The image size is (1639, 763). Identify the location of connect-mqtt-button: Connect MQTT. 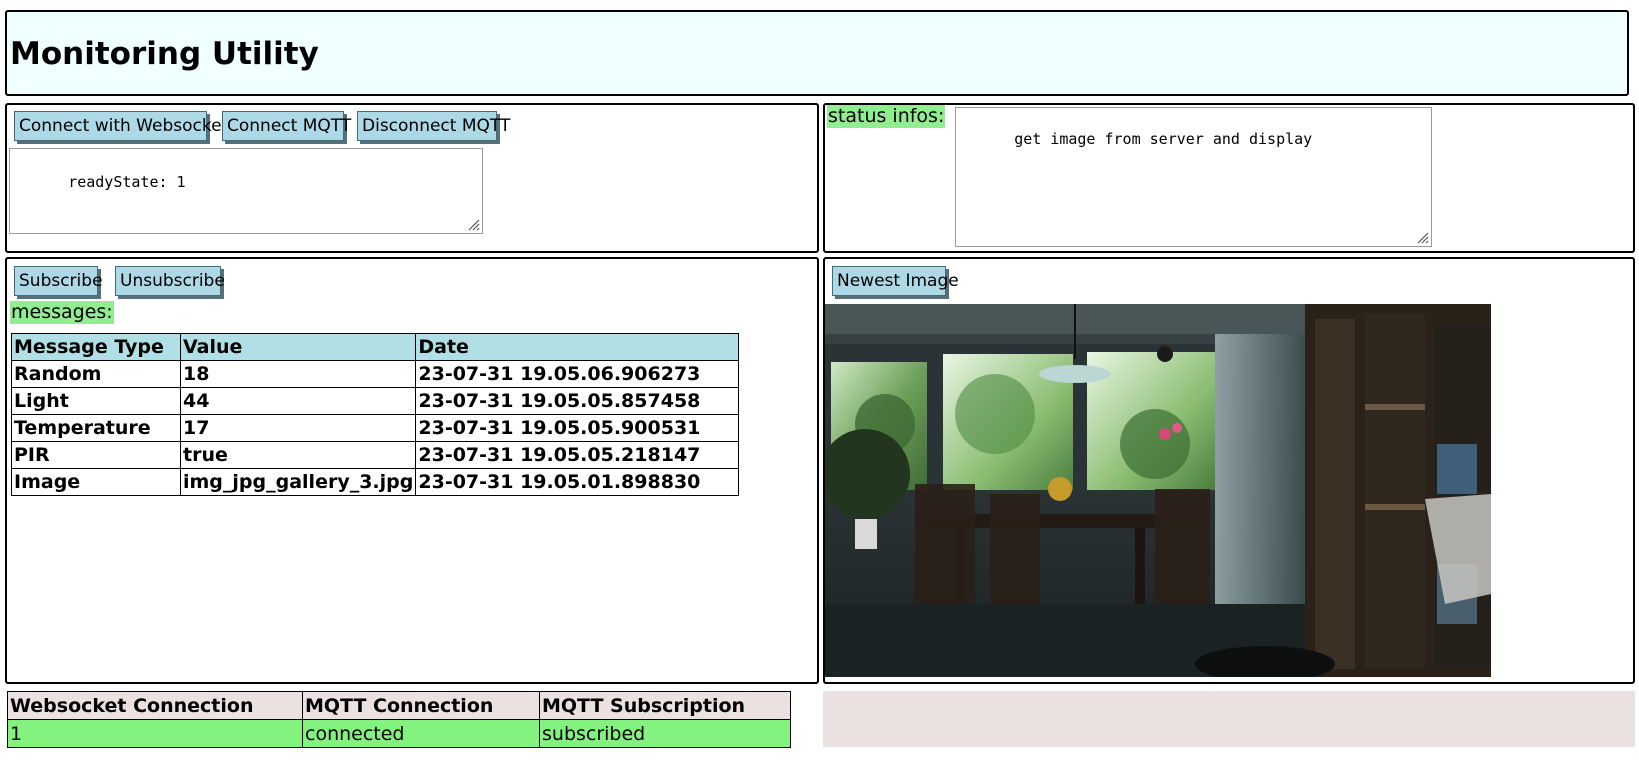
(286, 126).